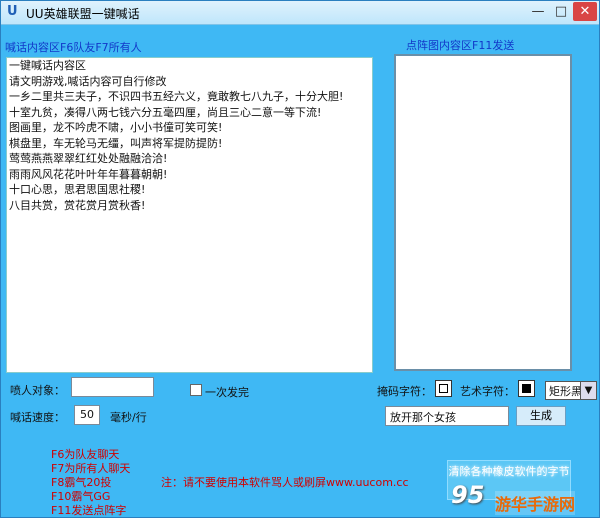  Describe the element at coordinates (535, 503) in the screenshot. I see `watermark-text: 游华手游网` at that location.